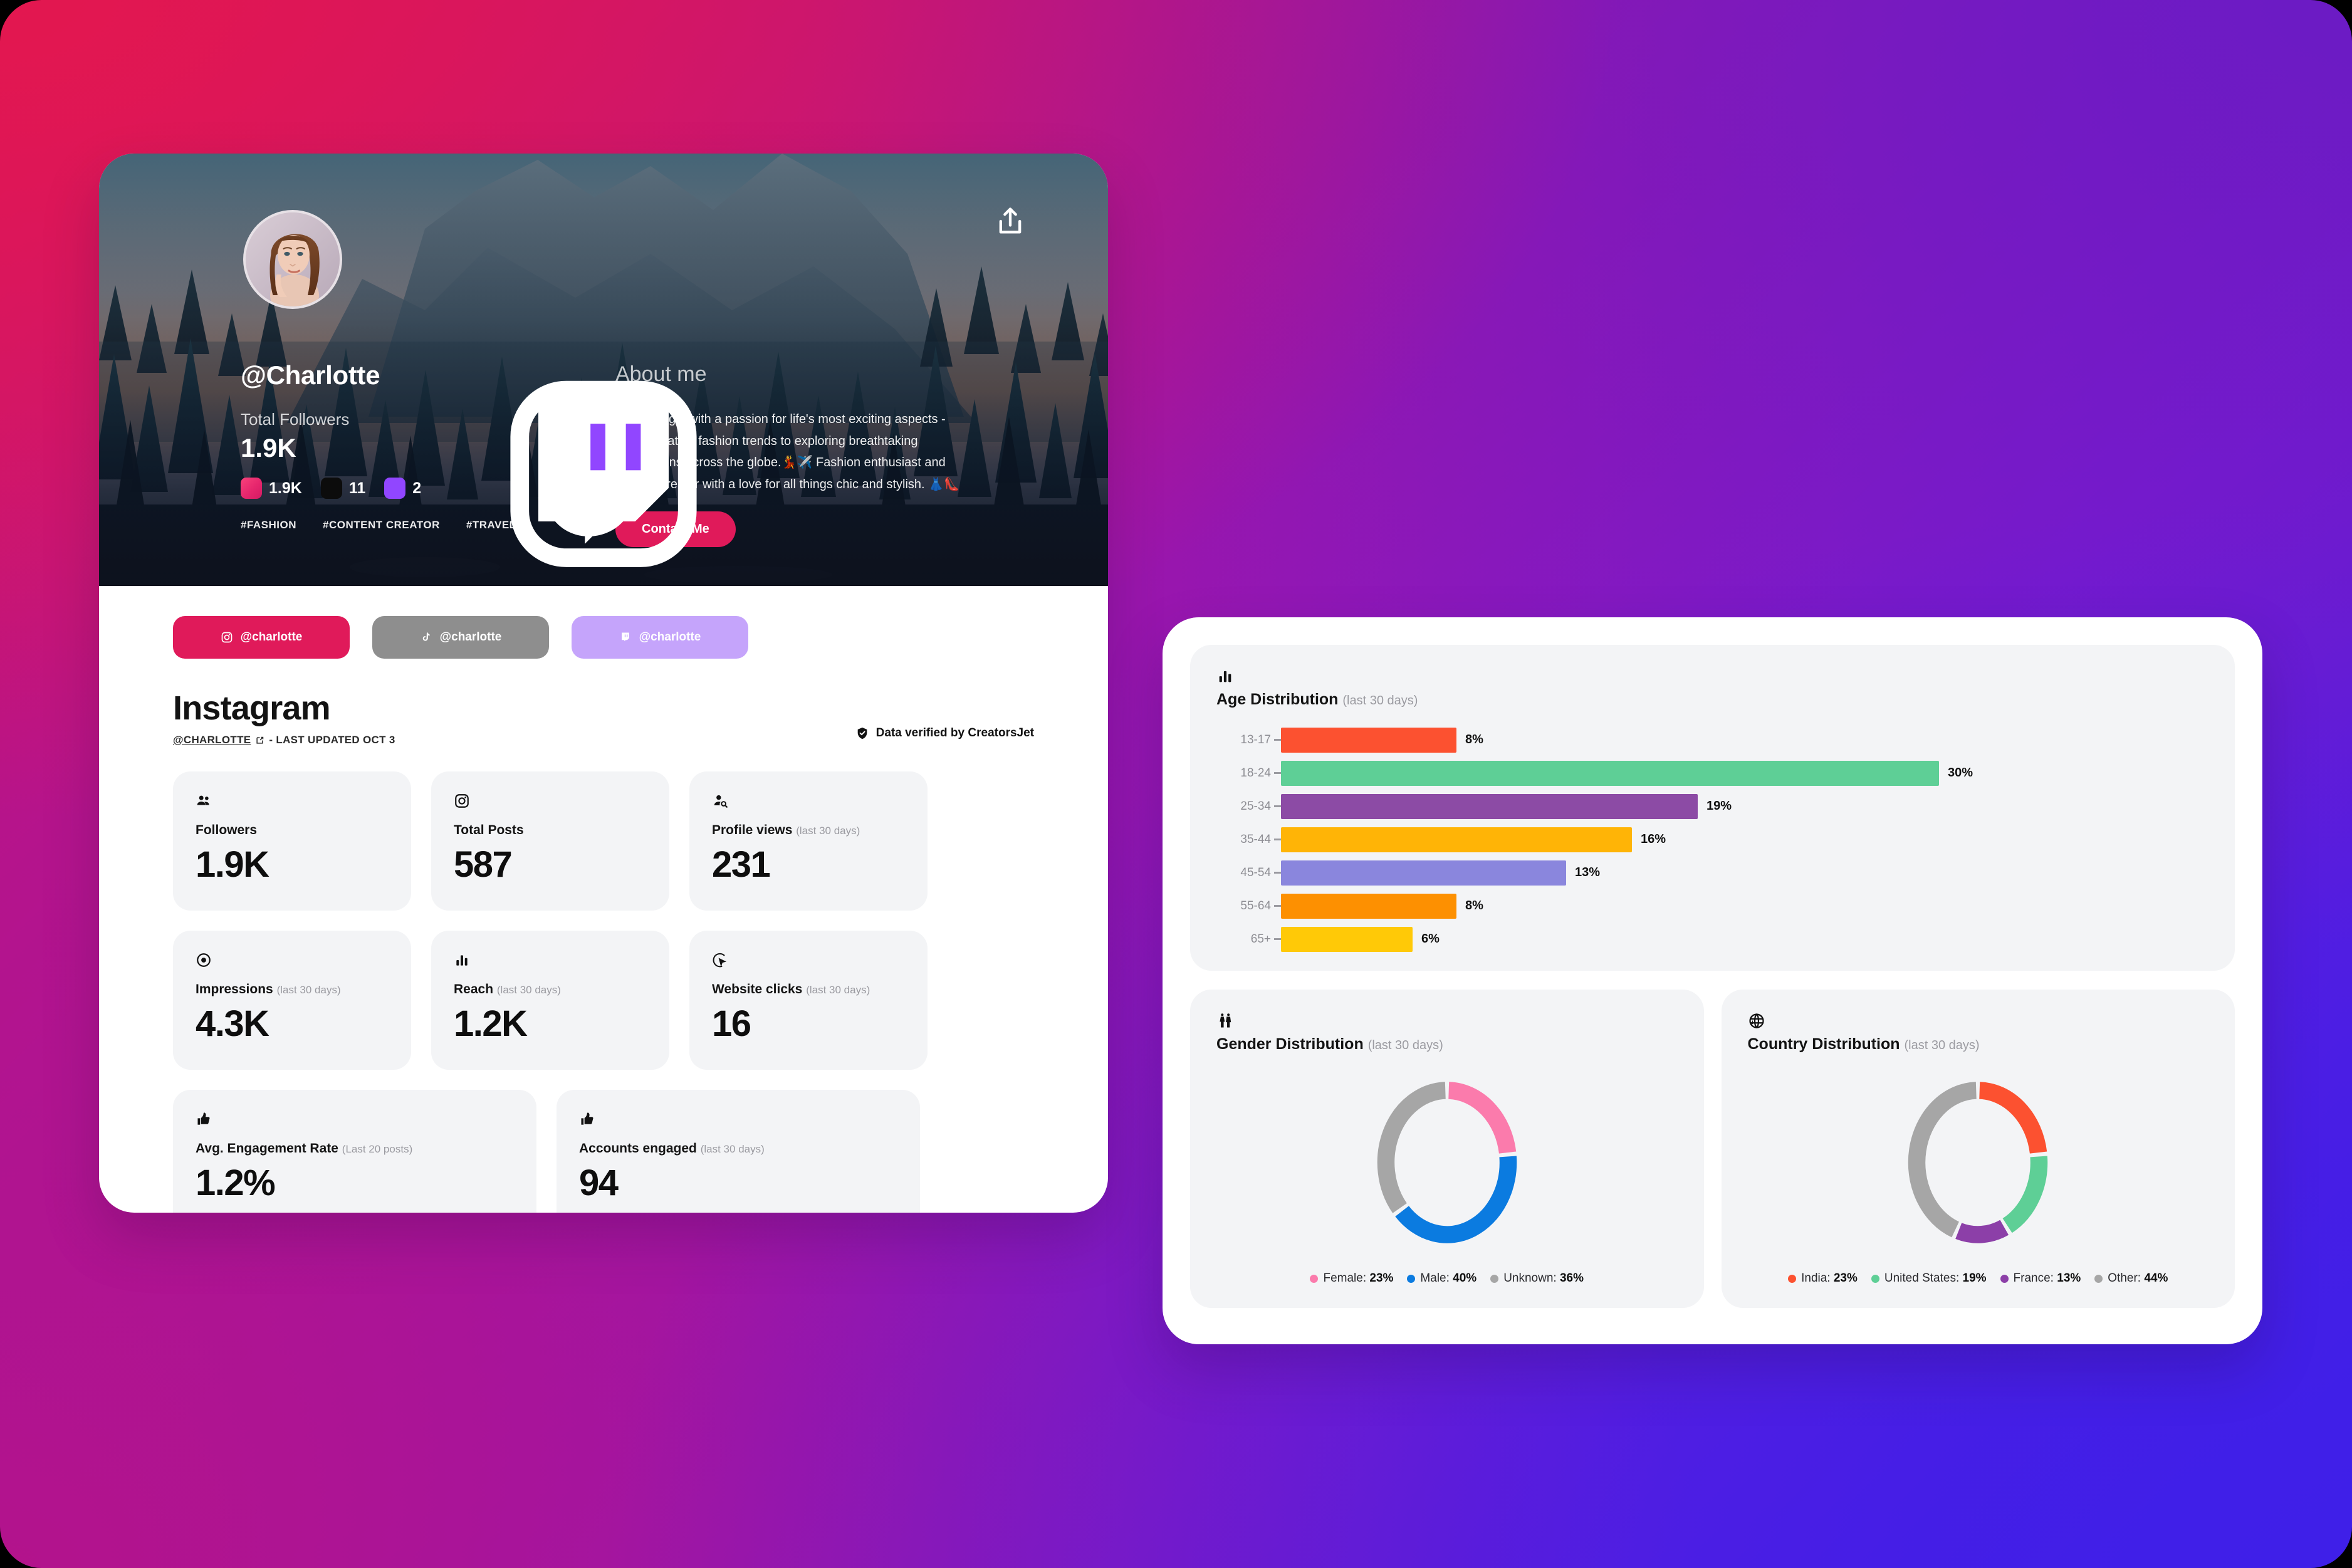 The height and width of the screenshot is (1568, 2352). Describe the element at coordinates (236, 1183) in the screenshot. I see `stat-value: 1.2%` at that location.